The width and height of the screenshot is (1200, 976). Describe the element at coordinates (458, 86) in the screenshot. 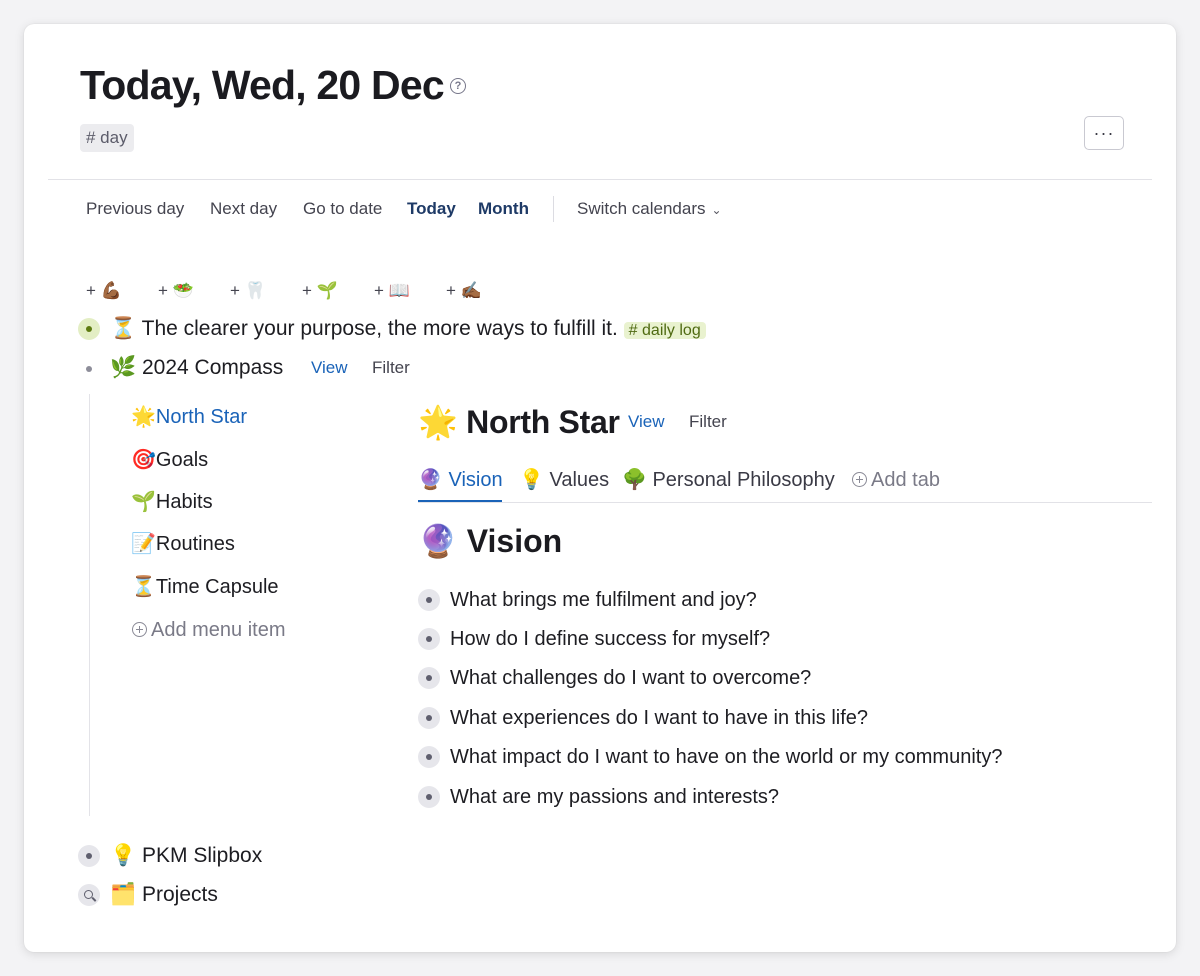

I see `question-circle-icon: ?` at that location.